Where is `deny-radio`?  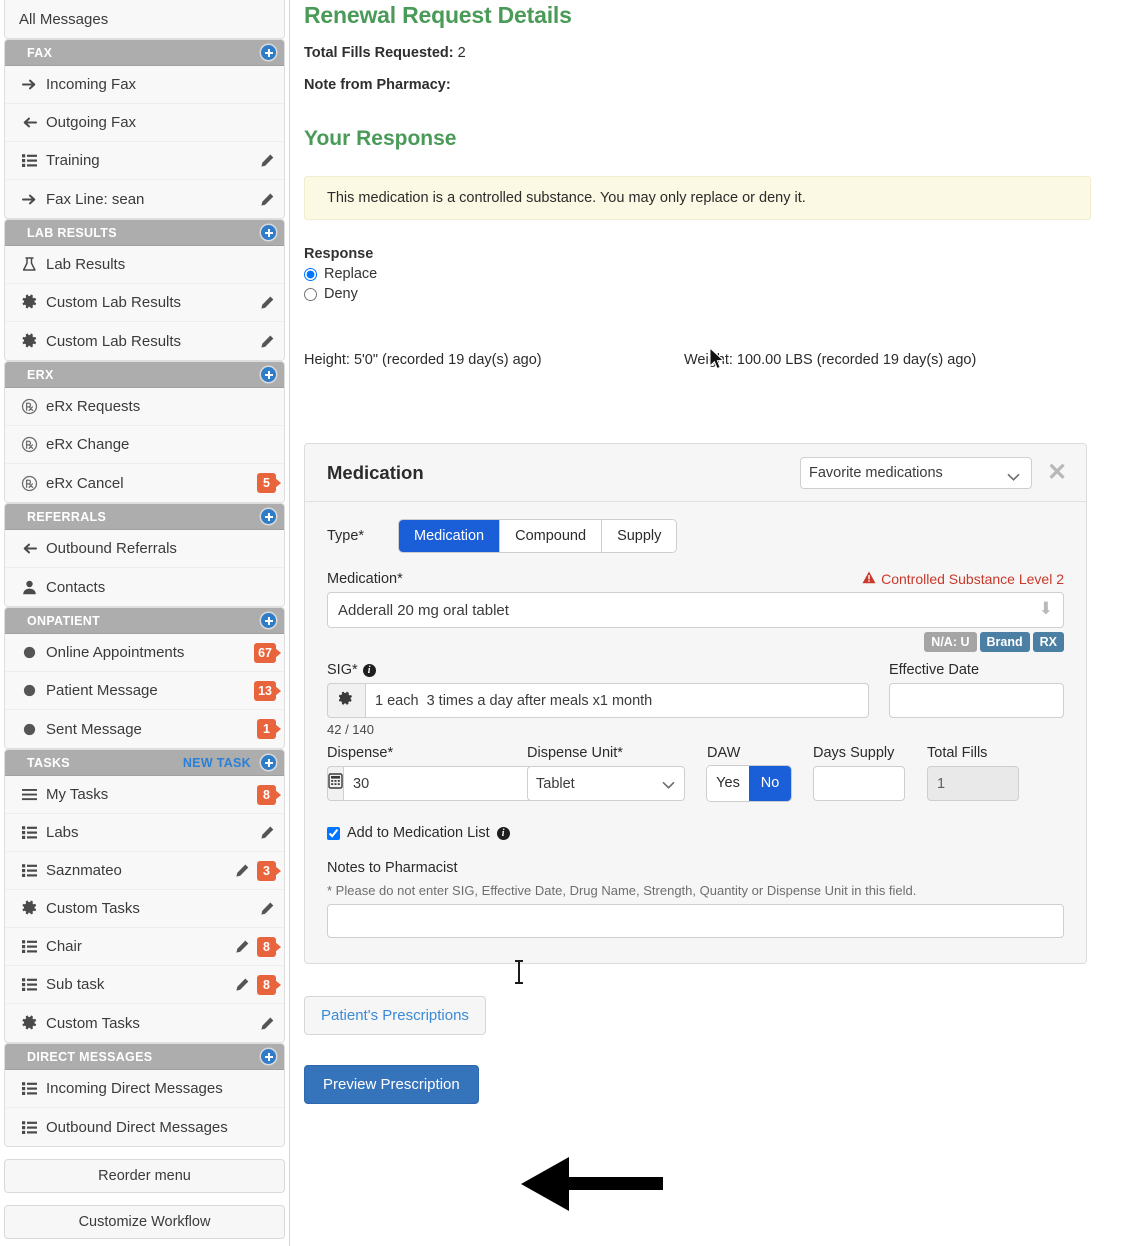 deny-radio is located at coordinates (310, 294).